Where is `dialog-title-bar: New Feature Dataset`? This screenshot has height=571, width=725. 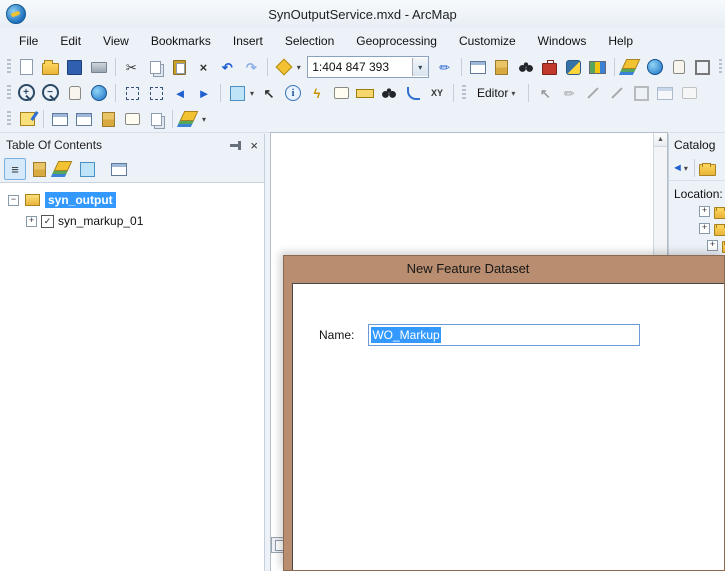
dialog-title-bar: New Feature Dataset is located at coordinates (504, 269).